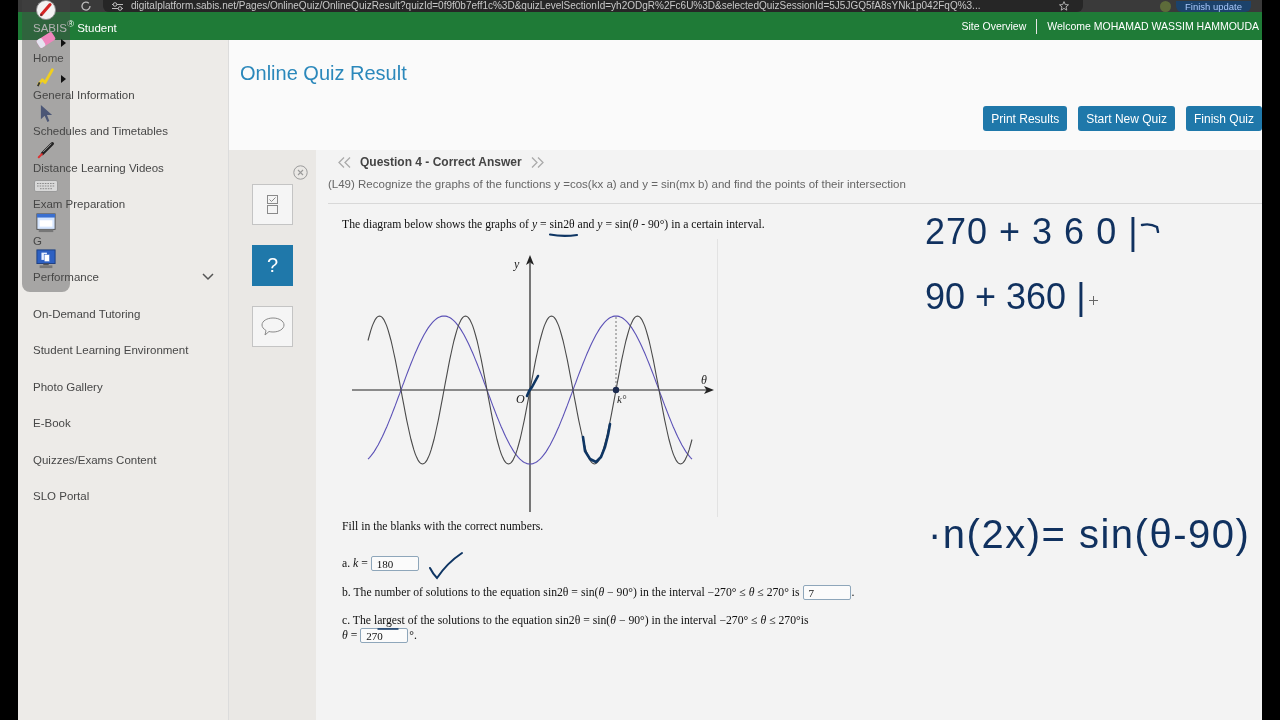 This screenshot has width=1280, height=720. I want to click on speech-bubble-icon, so click(272, 326).